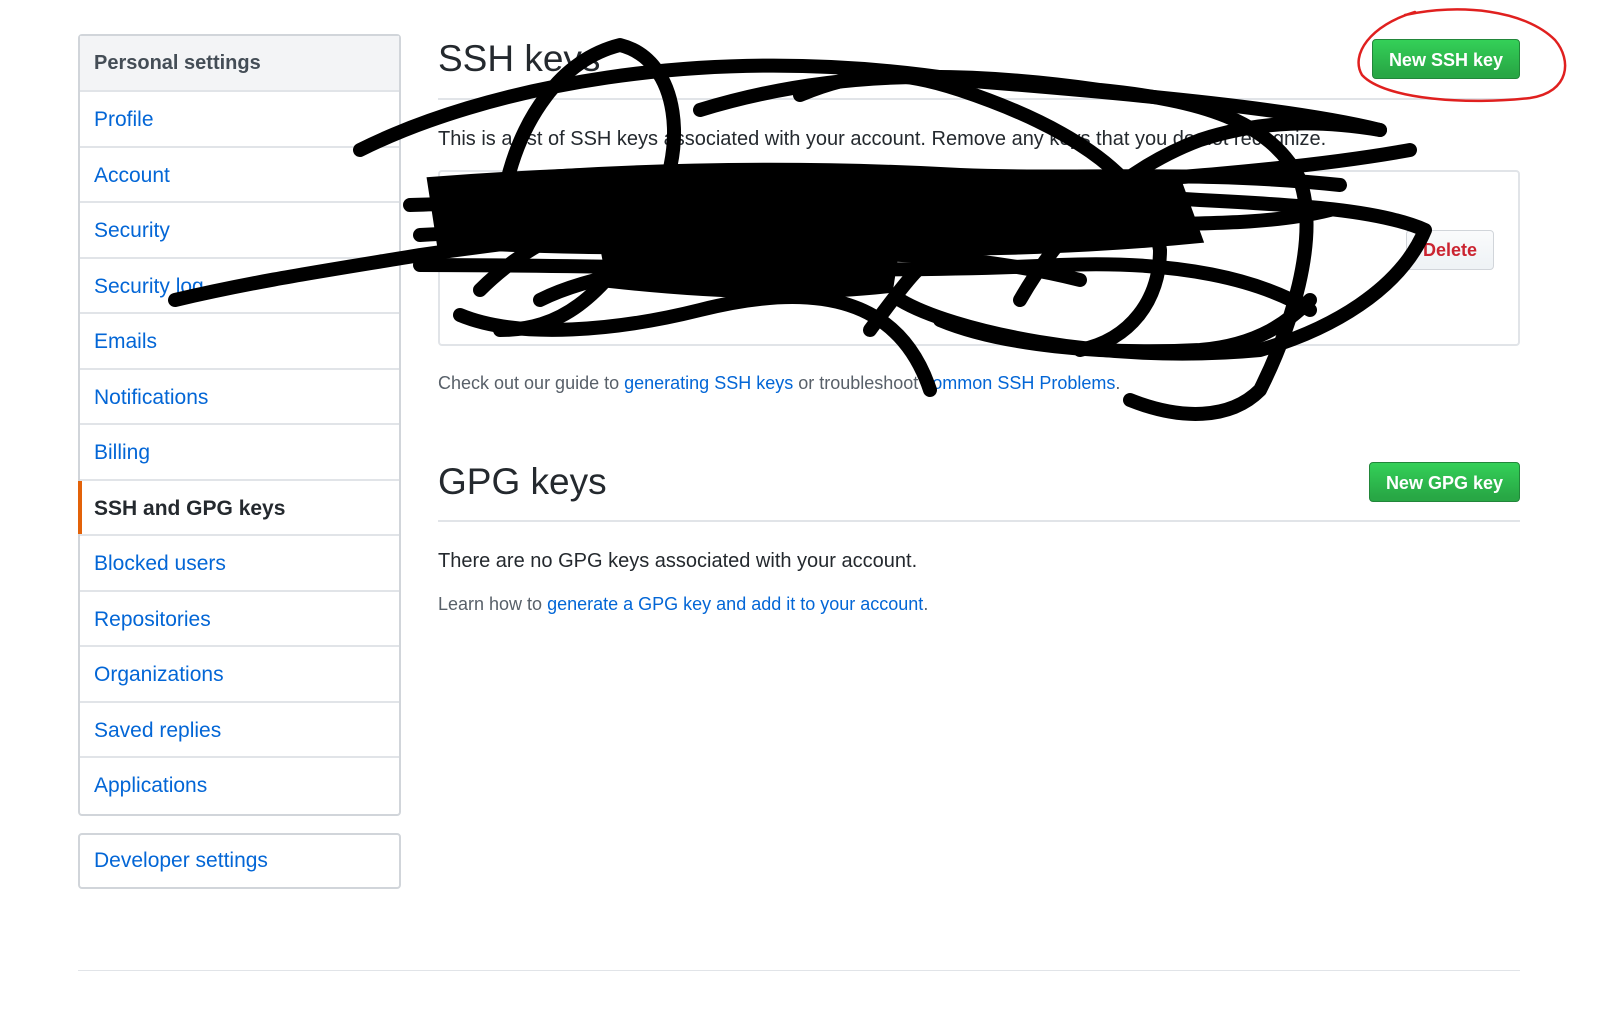 This screenshot has width=1597, height=1035. Describe the element at coordinates (239, 397) in the screenshot. I see `sidebar-item-notifications: Notifications` at that location.